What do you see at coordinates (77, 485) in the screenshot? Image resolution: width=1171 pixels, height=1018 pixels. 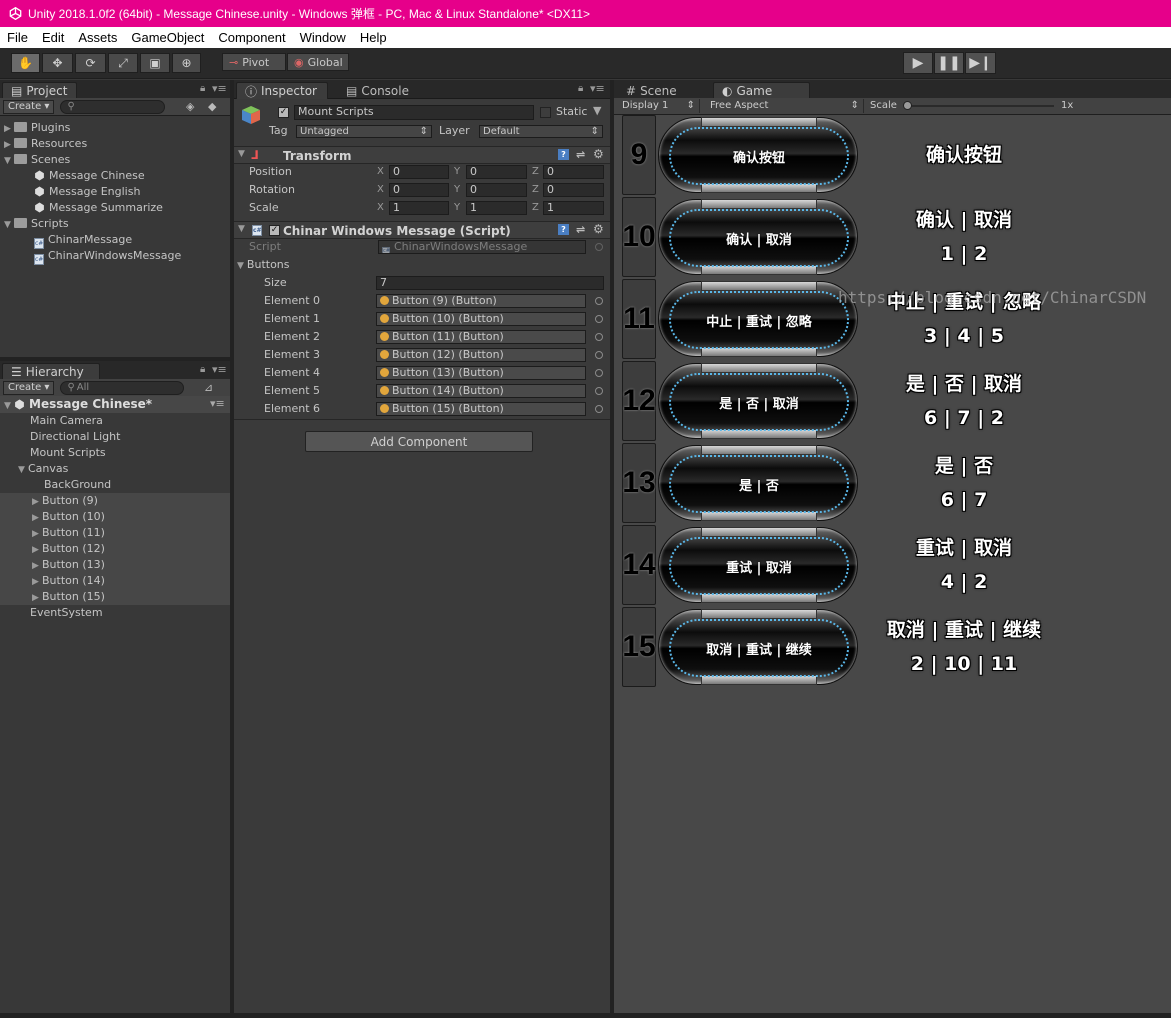 I see `hierarchy-item-background: BackGround` at bounding box center [77, 485].